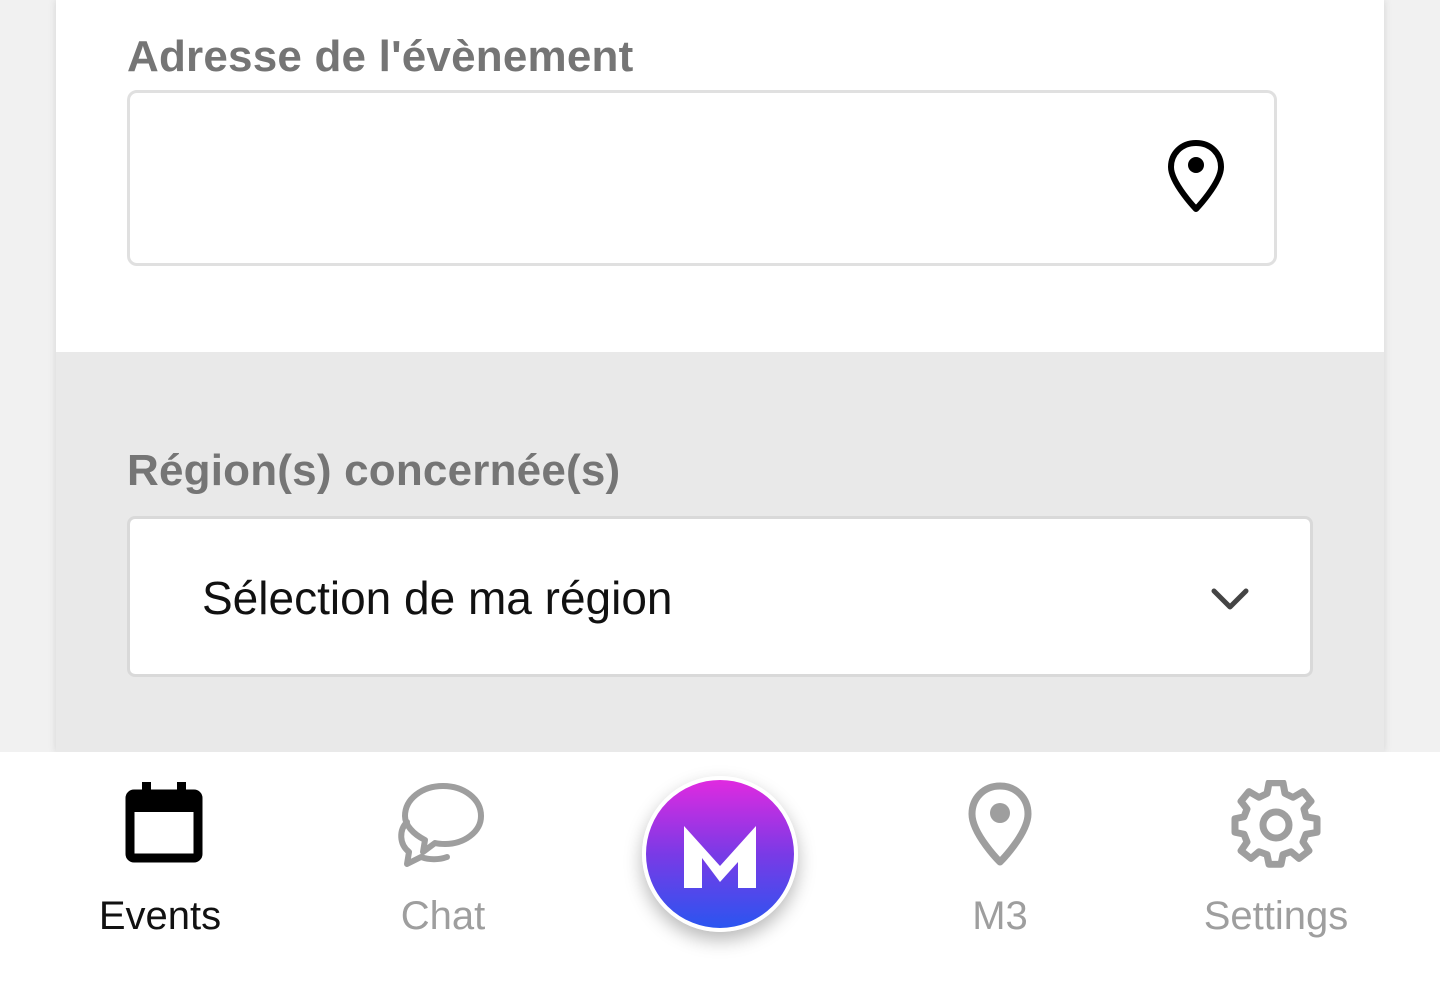 The width and height of the screenshot is (1440, 987). Describe the element at coordinates (164, 822) in the screenshot. I see `calendar-icon` at that location.